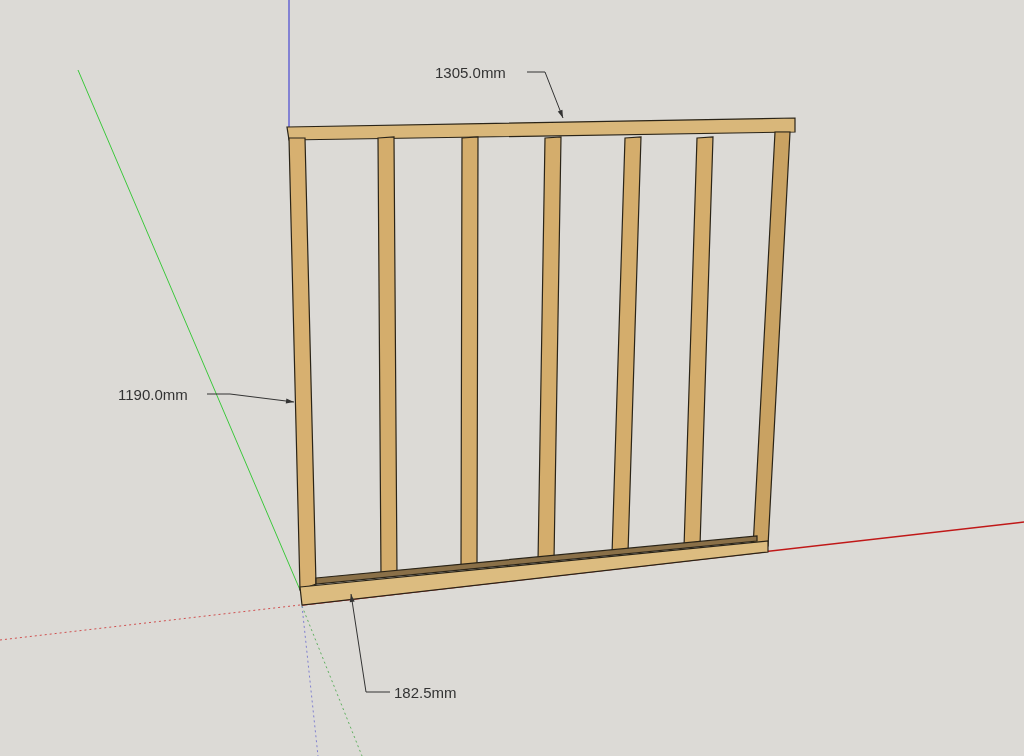 Image resolution: width=1024 pixels, height=756 pixels. I want to click on leader-line, so click(545, 95).